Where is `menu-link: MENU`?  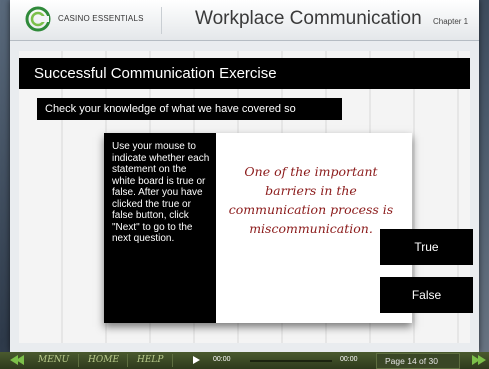 menu-link: MENU is located at coordinates (53, 360).